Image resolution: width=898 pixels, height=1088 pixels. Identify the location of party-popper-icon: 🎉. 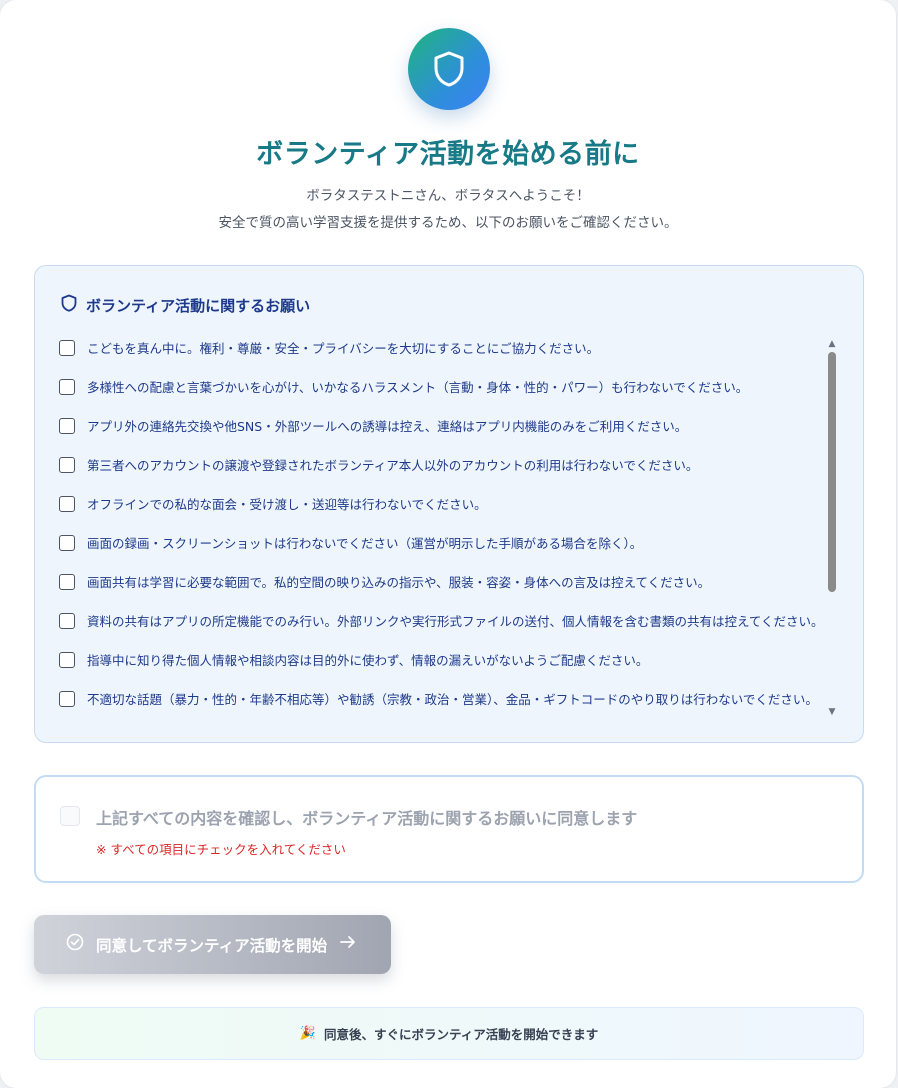
(307, 1033).